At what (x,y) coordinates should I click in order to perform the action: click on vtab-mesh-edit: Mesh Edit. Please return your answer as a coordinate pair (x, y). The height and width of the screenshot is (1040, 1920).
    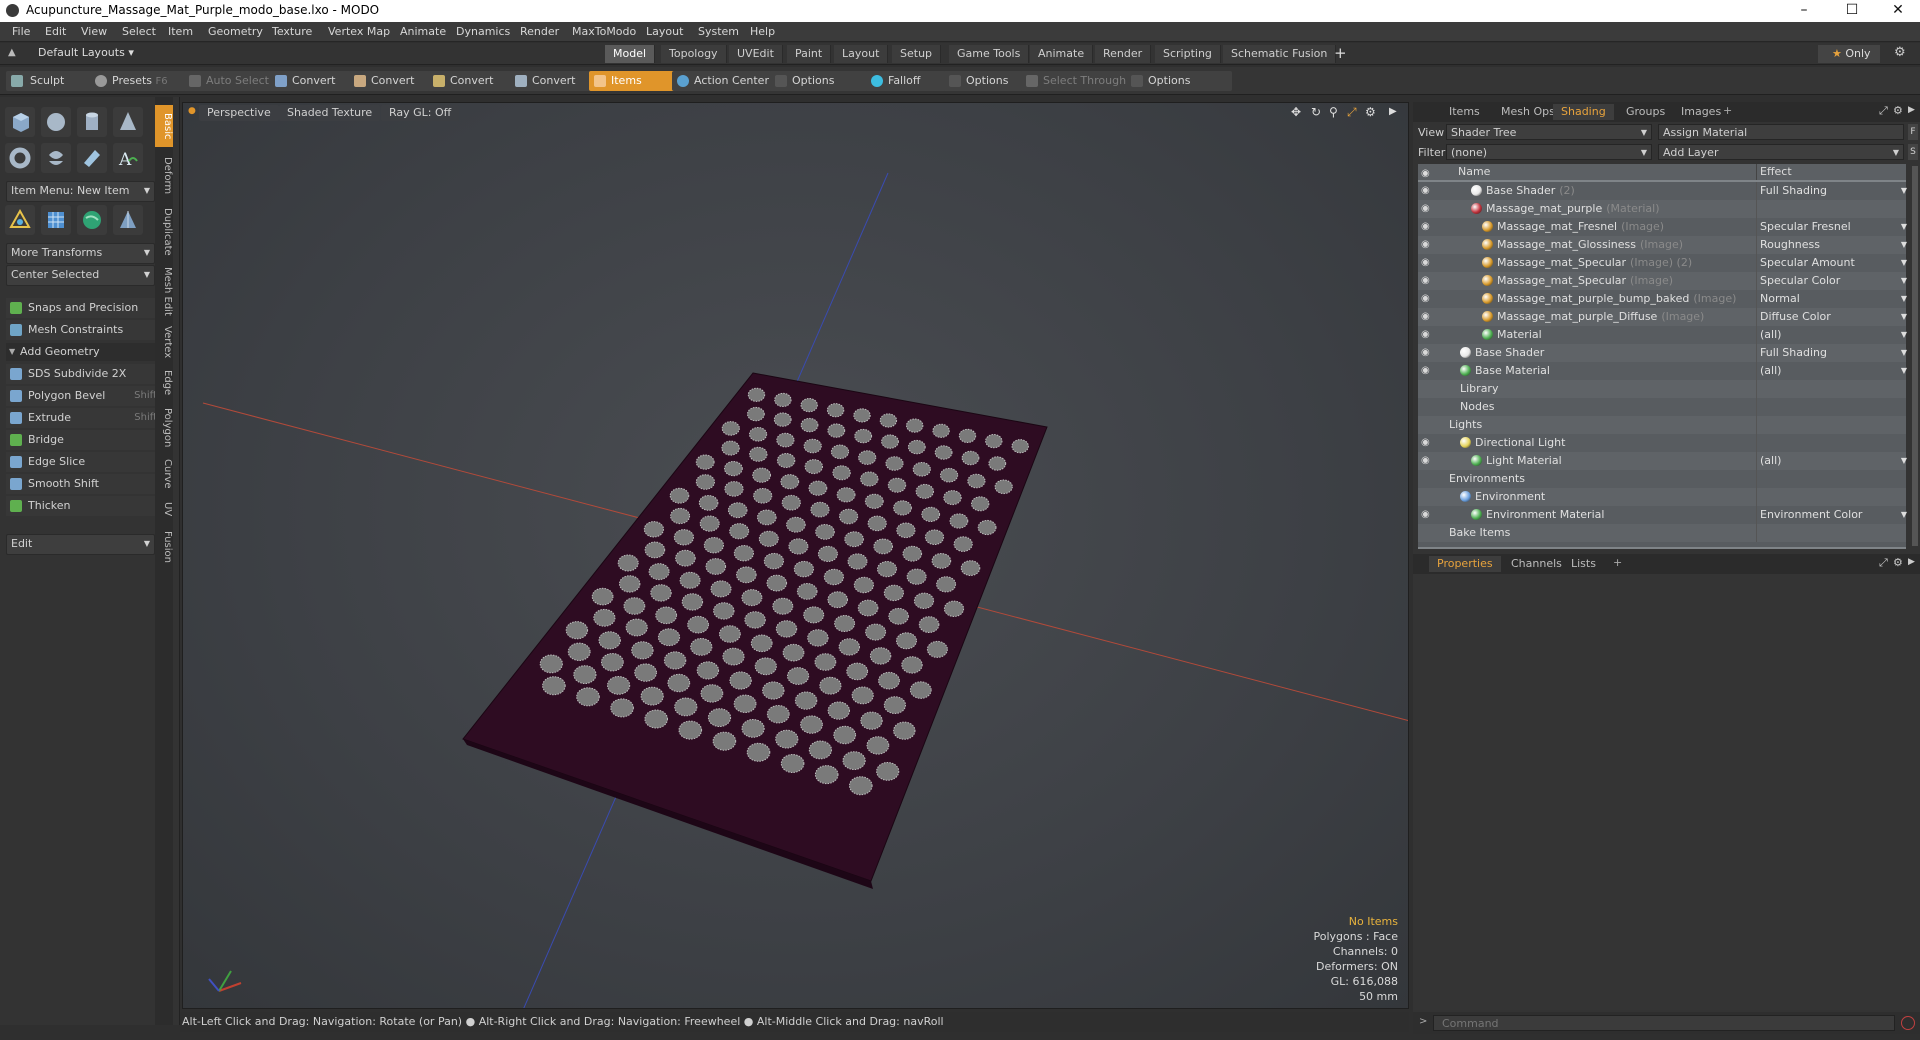
    Looking at the image, I should click on (164, 291).